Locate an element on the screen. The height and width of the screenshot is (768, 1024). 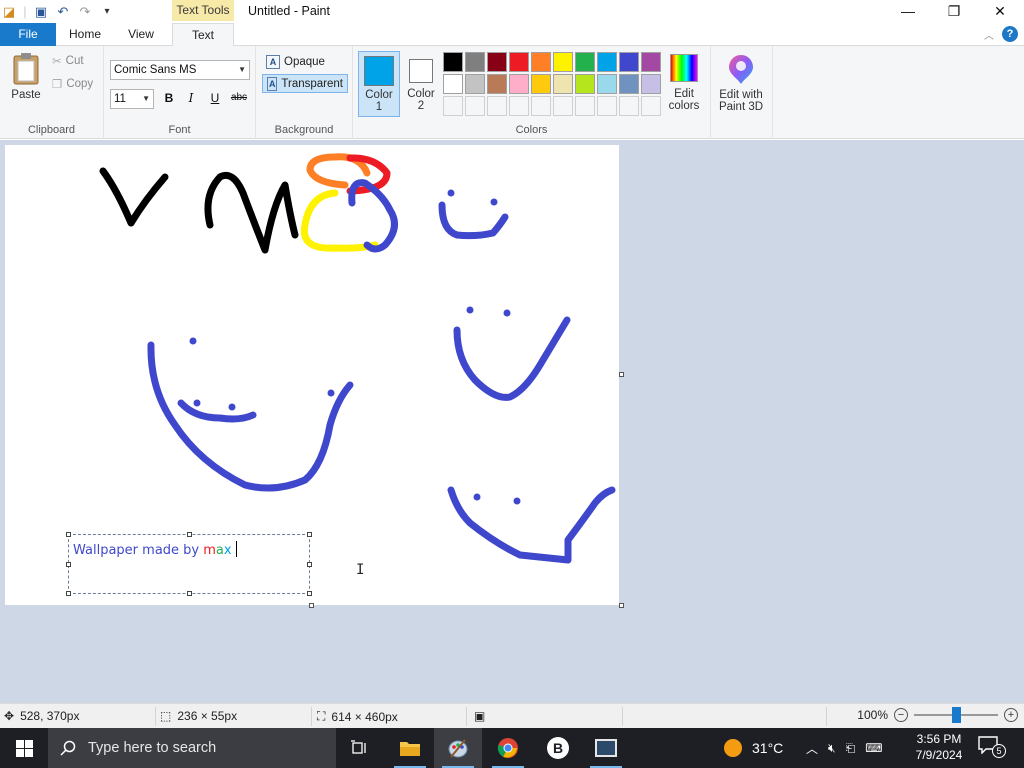
font-family-select: Comic Sans MS ▼ is located at coordinates (180, 70).